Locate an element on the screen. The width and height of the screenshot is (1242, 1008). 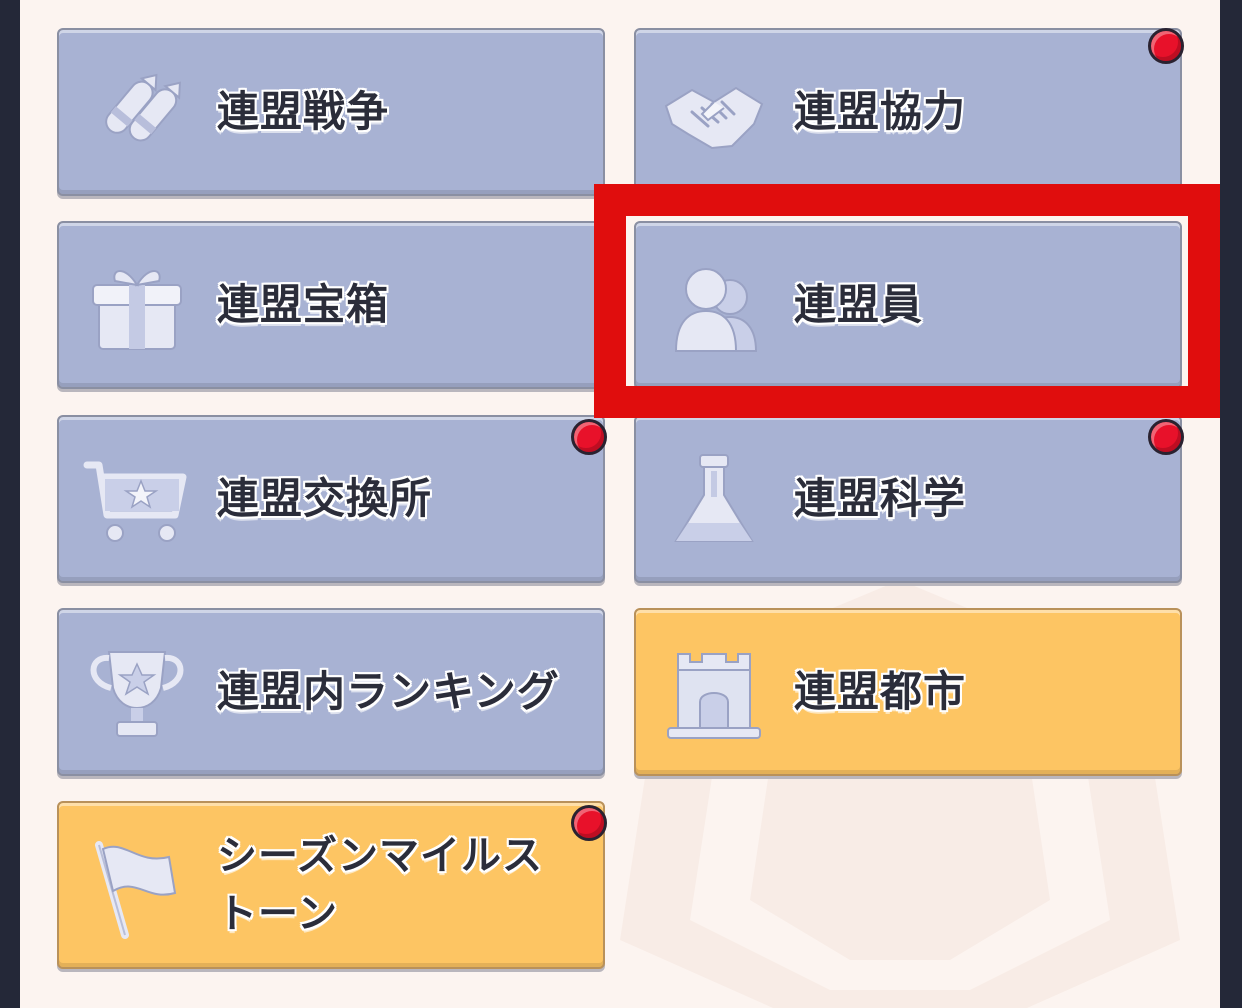
alliance-members-label: 連盟員 is located at coordinates (859, 304).